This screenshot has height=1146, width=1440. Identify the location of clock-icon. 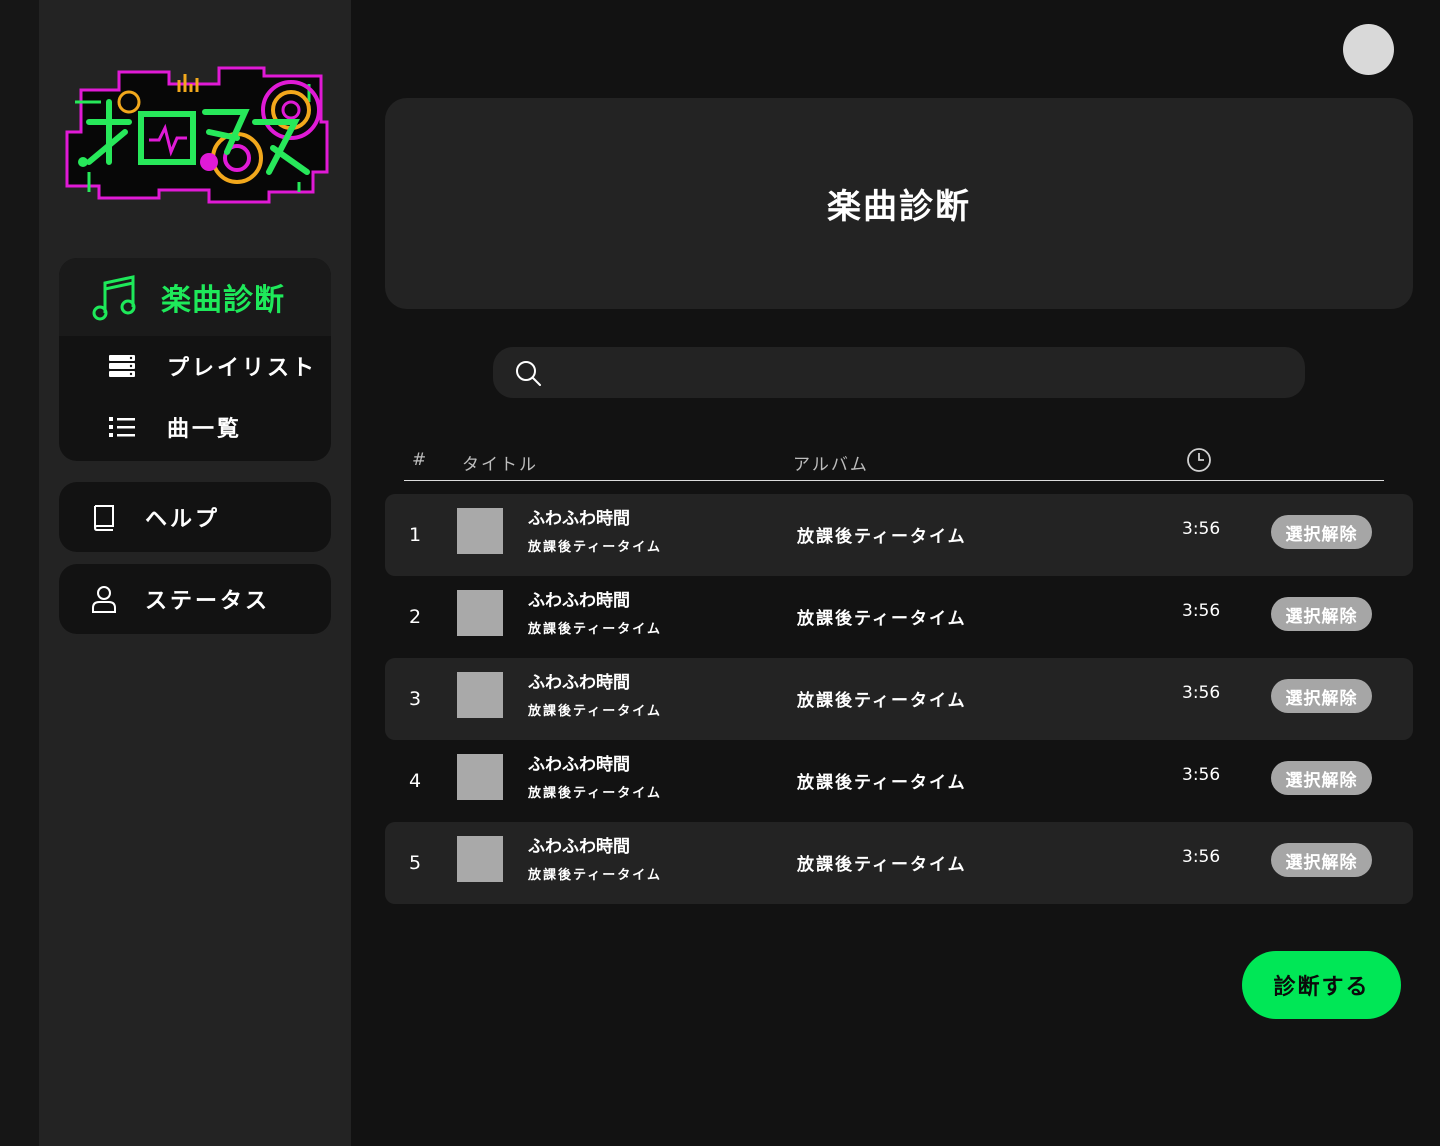
(1199, 462).